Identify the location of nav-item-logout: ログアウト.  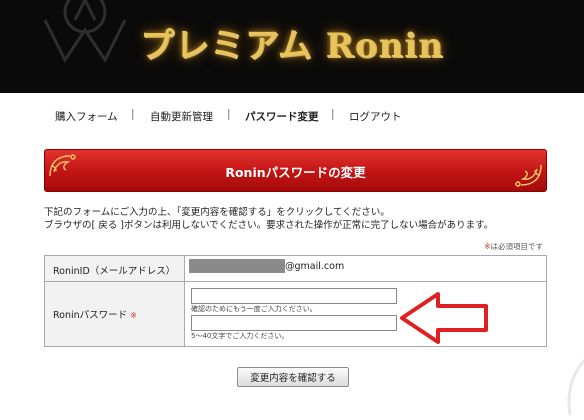
(375, 116).